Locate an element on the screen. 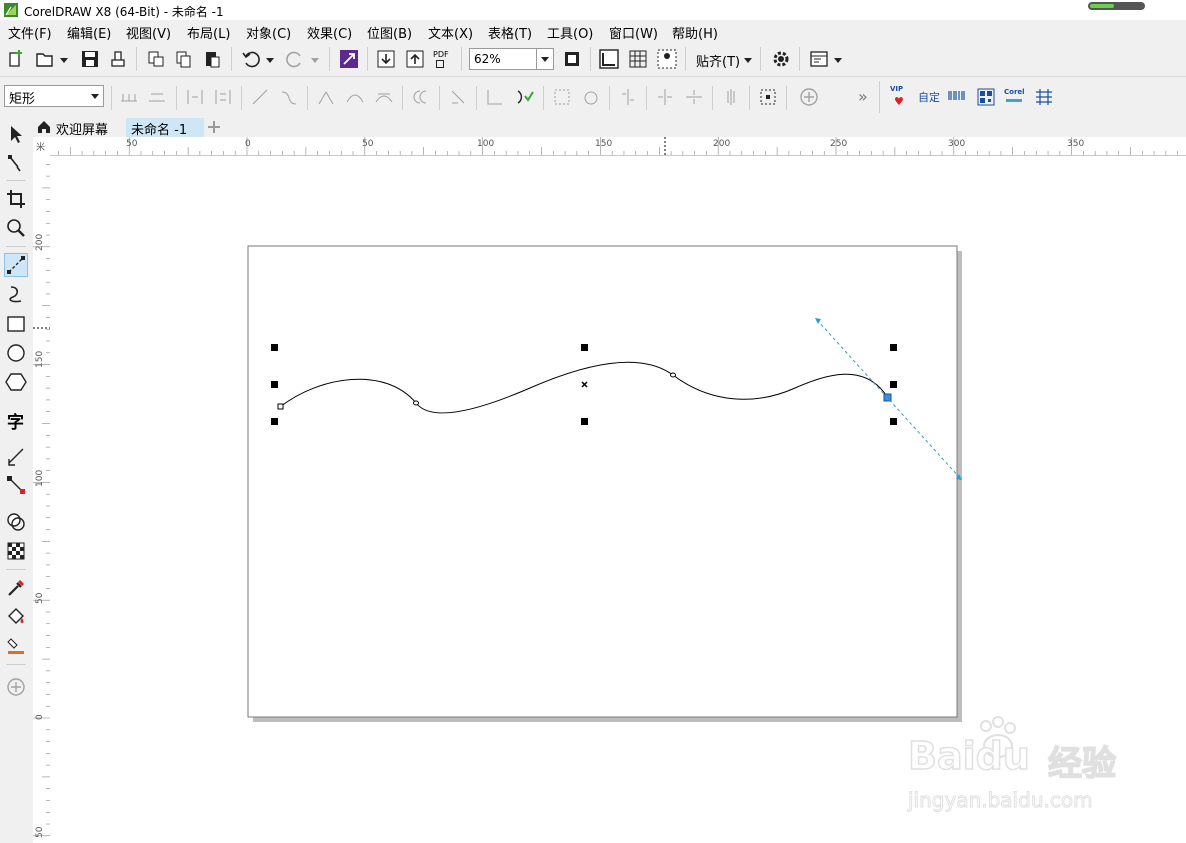 The height and width of the screenshot is (843, 1186). corel-connect-icon is located at coordinates (349, 59).